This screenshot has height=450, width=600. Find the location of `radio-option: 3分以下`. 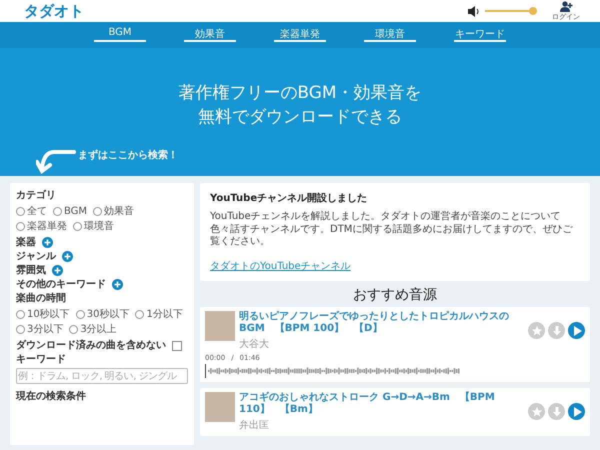

radio-option: 3分以下 is located at coordinates (40, 329).